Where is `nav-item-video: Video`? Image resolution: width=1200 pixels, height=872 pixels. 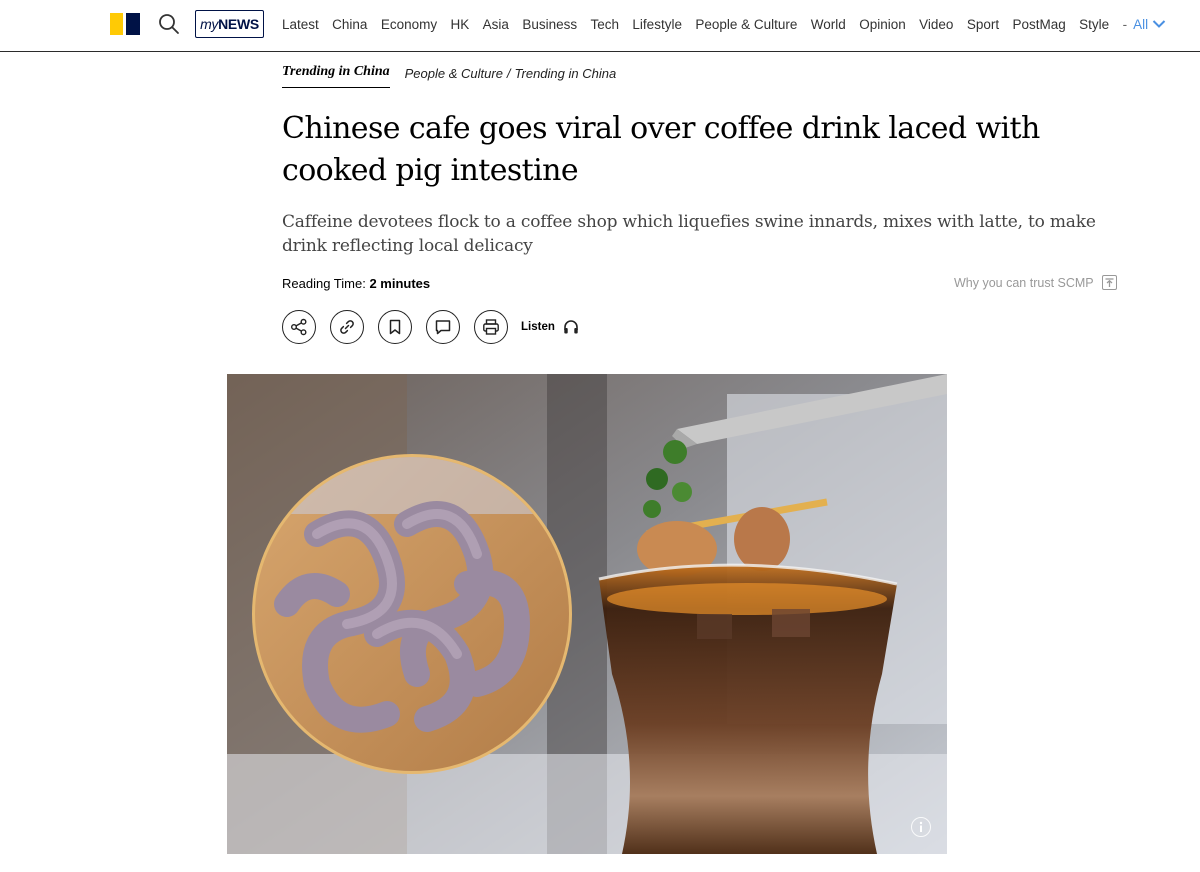 nav-item-video: Video is located at coordinates (936, 24).